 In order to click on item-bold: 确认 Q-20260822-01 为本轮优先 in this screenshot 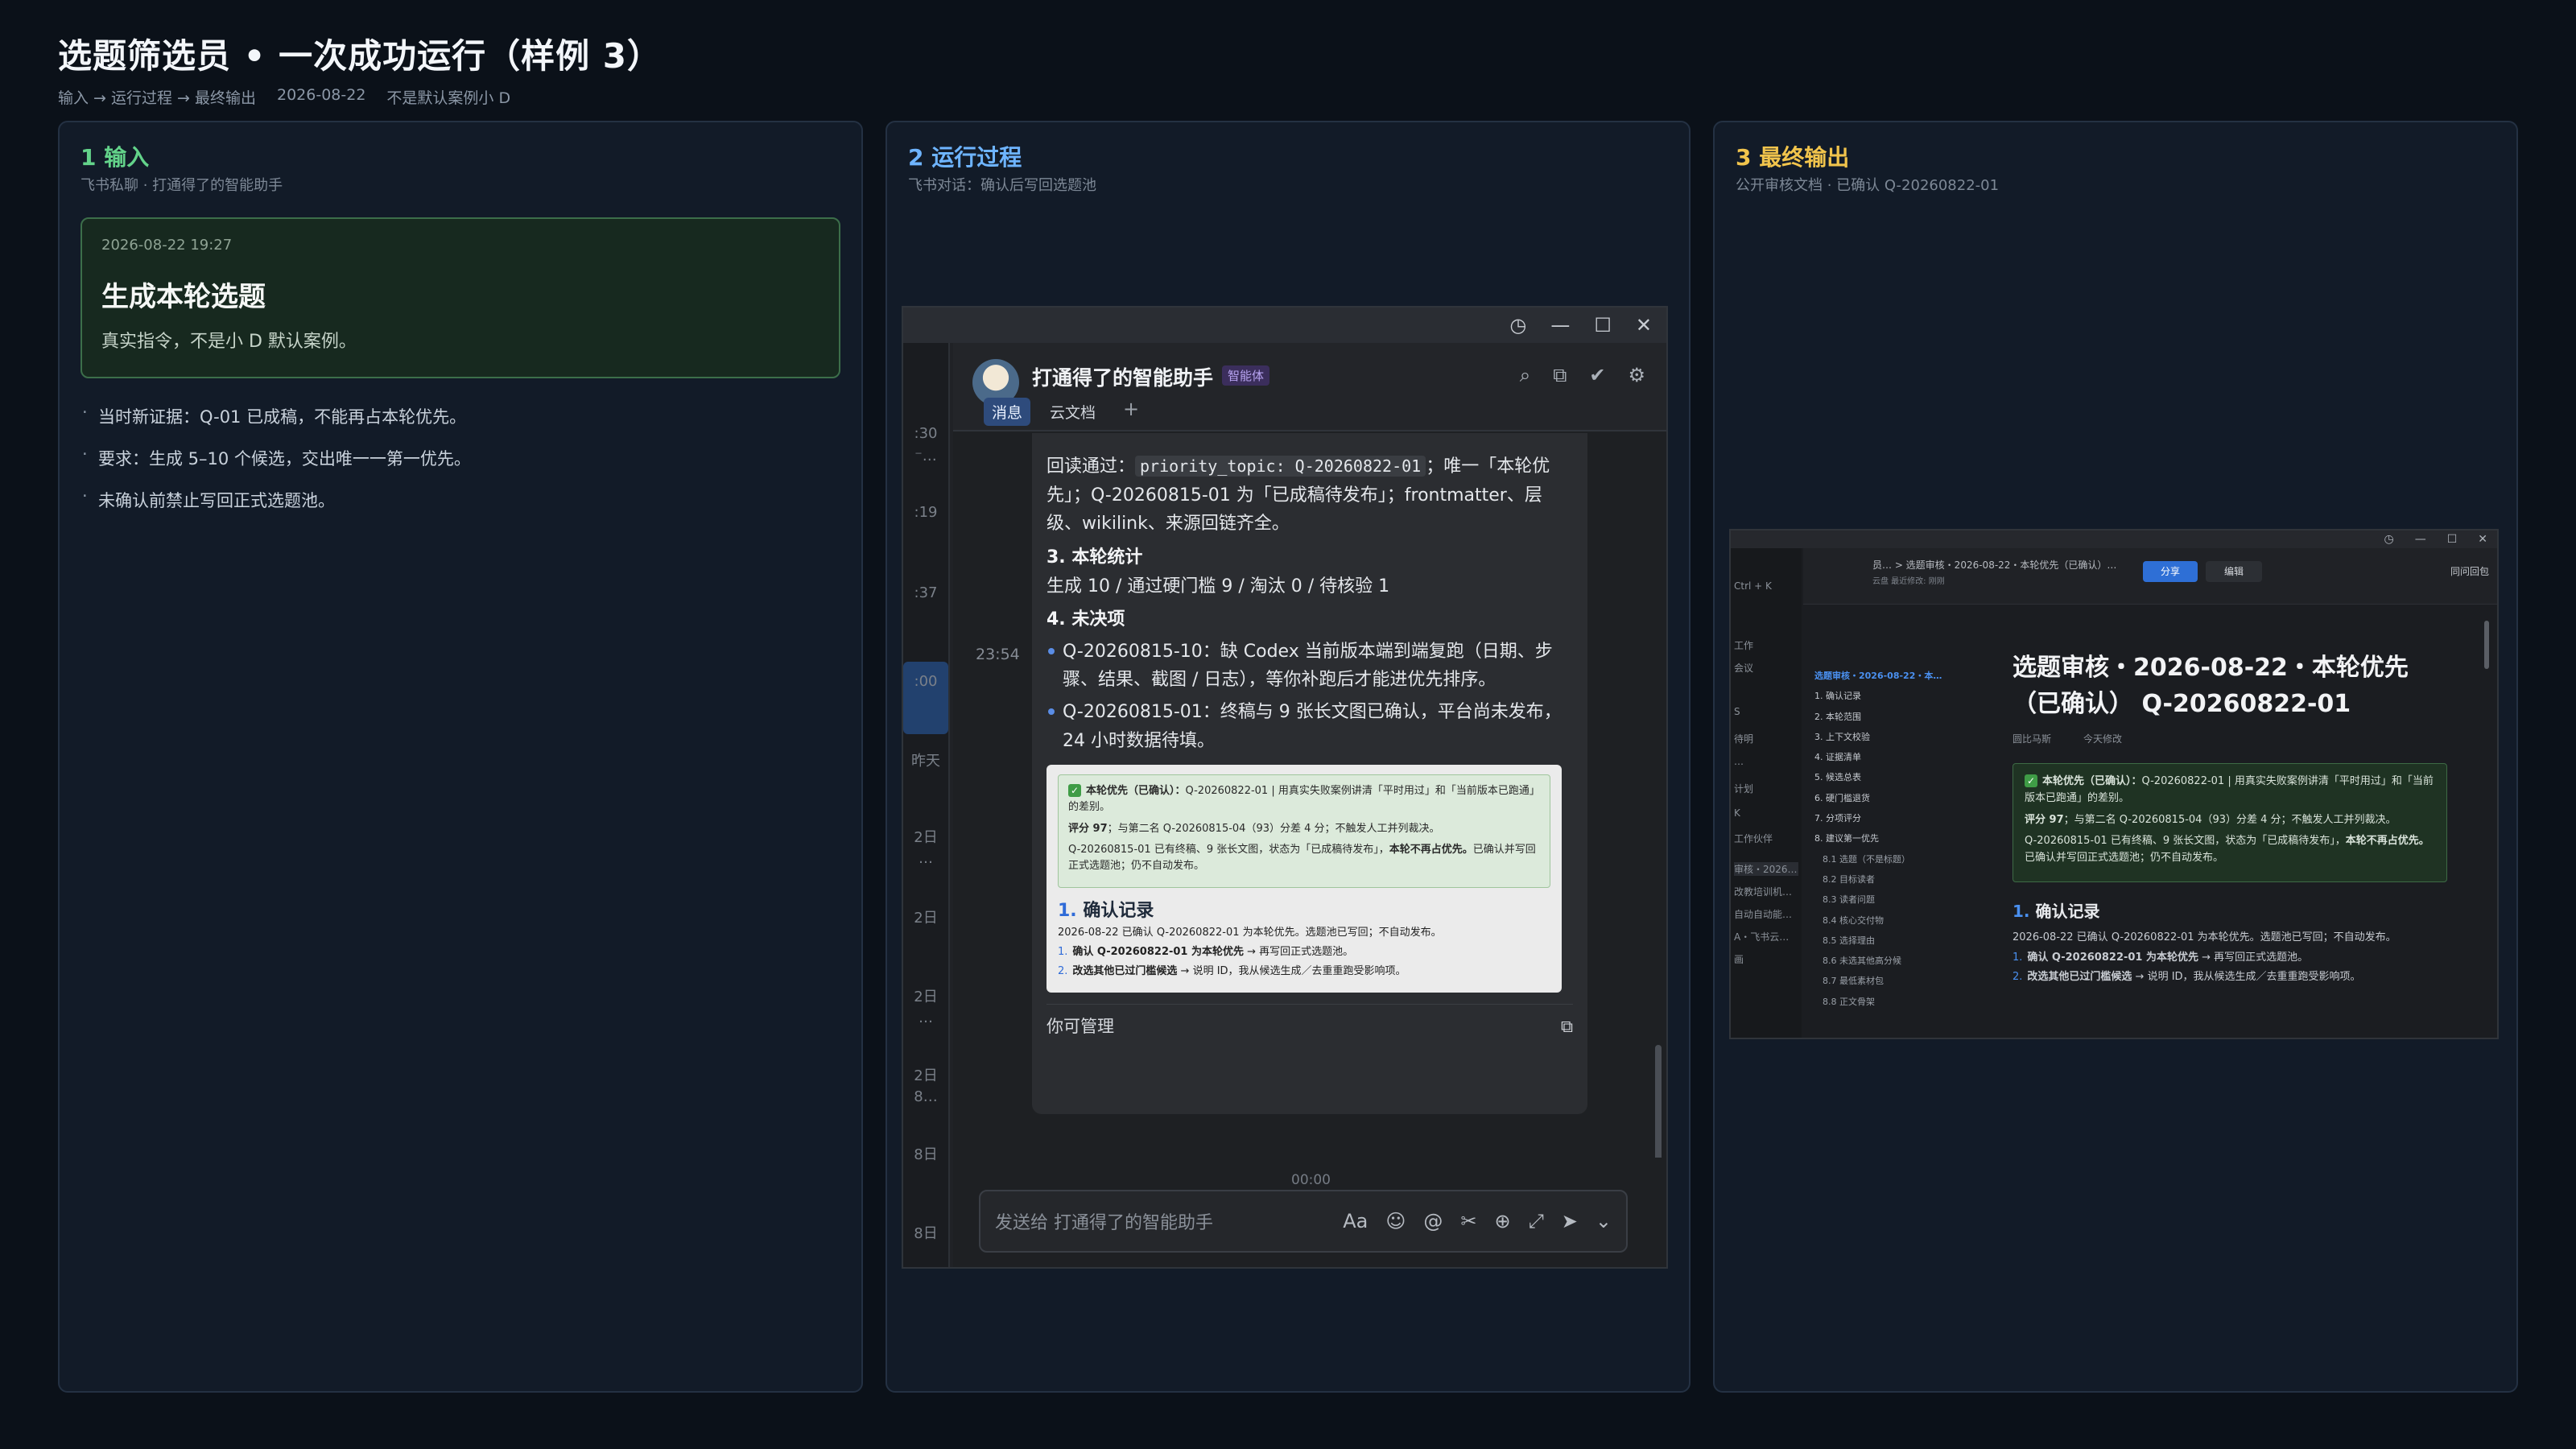, I will do `click(2112, 957)`.